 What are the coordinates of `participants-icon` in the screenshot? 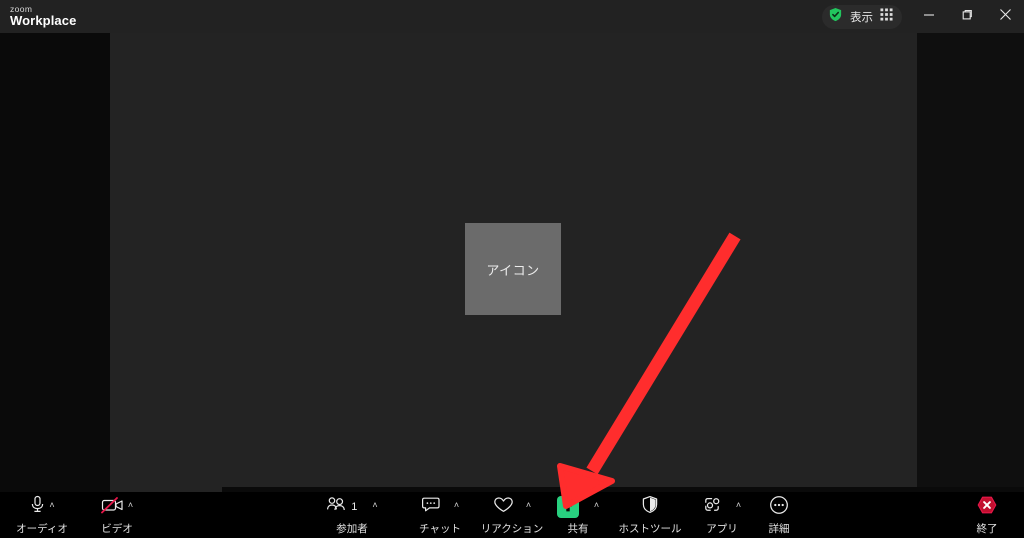 It's located at (336, 507).